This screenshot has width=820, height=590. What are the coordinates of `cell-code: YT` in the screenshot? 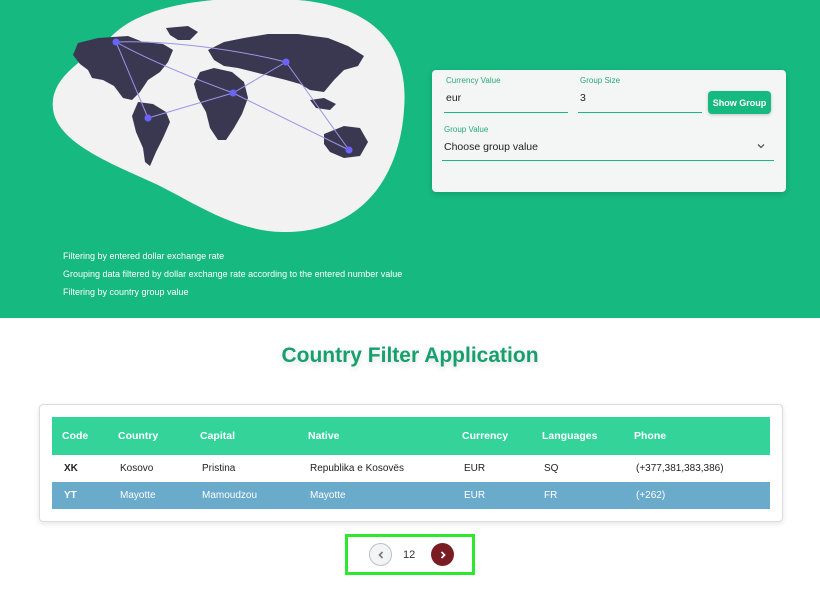 It's located at (70, 495).